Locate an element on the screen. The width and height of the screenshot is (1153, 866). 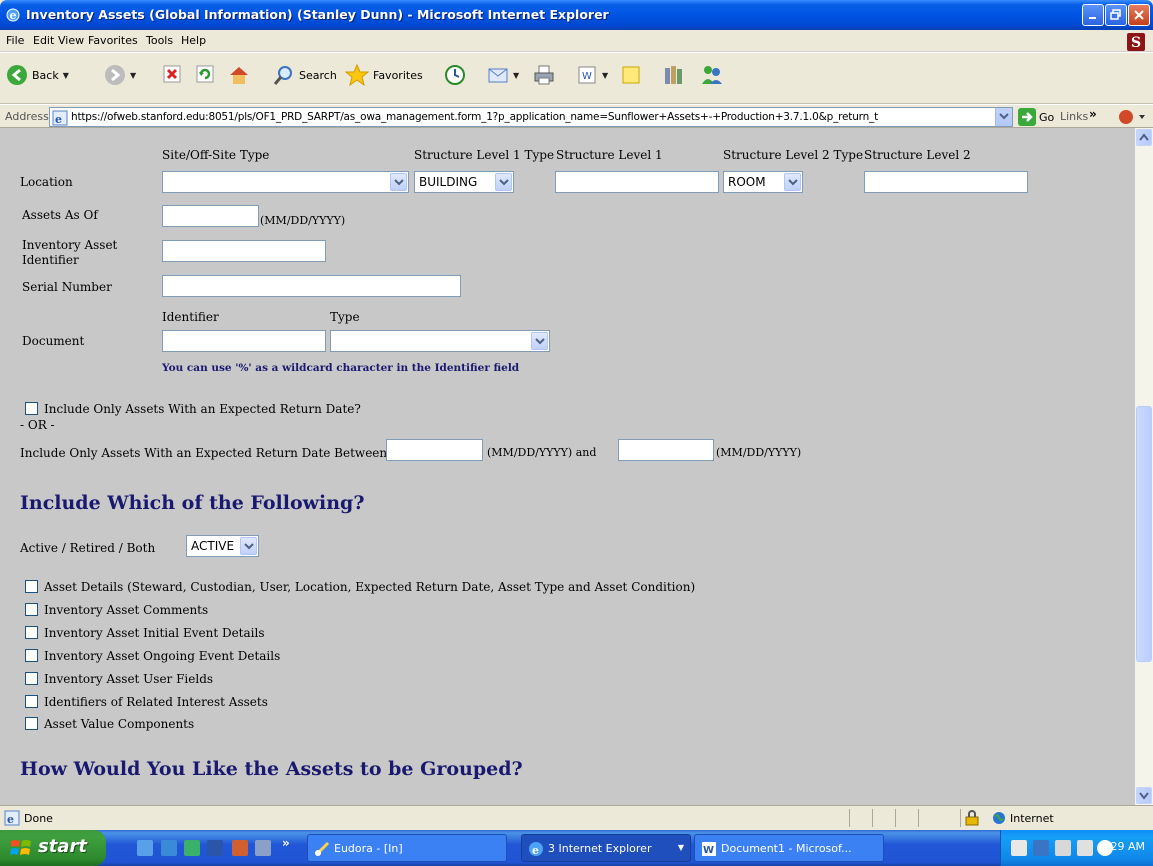
go-button: Go is located at coordinates (1036, 117).